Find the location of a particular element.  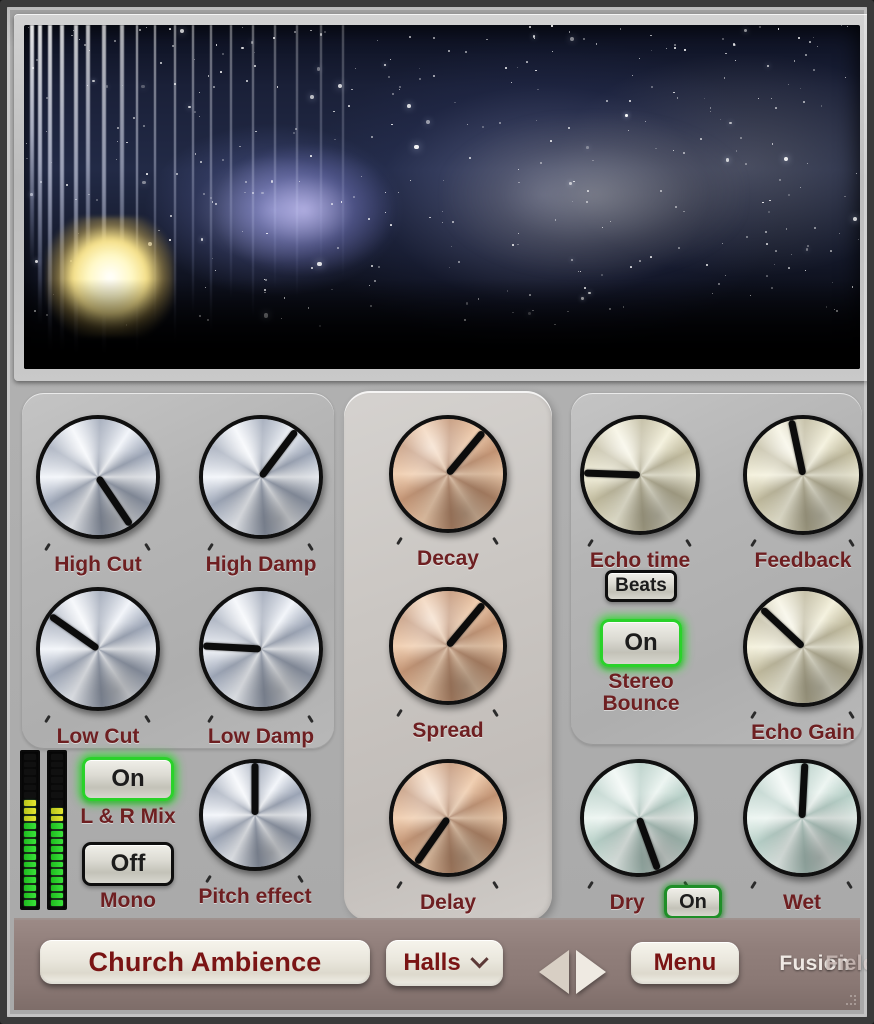

lr-mix-toggle: On is located at coordinates (128, 779).